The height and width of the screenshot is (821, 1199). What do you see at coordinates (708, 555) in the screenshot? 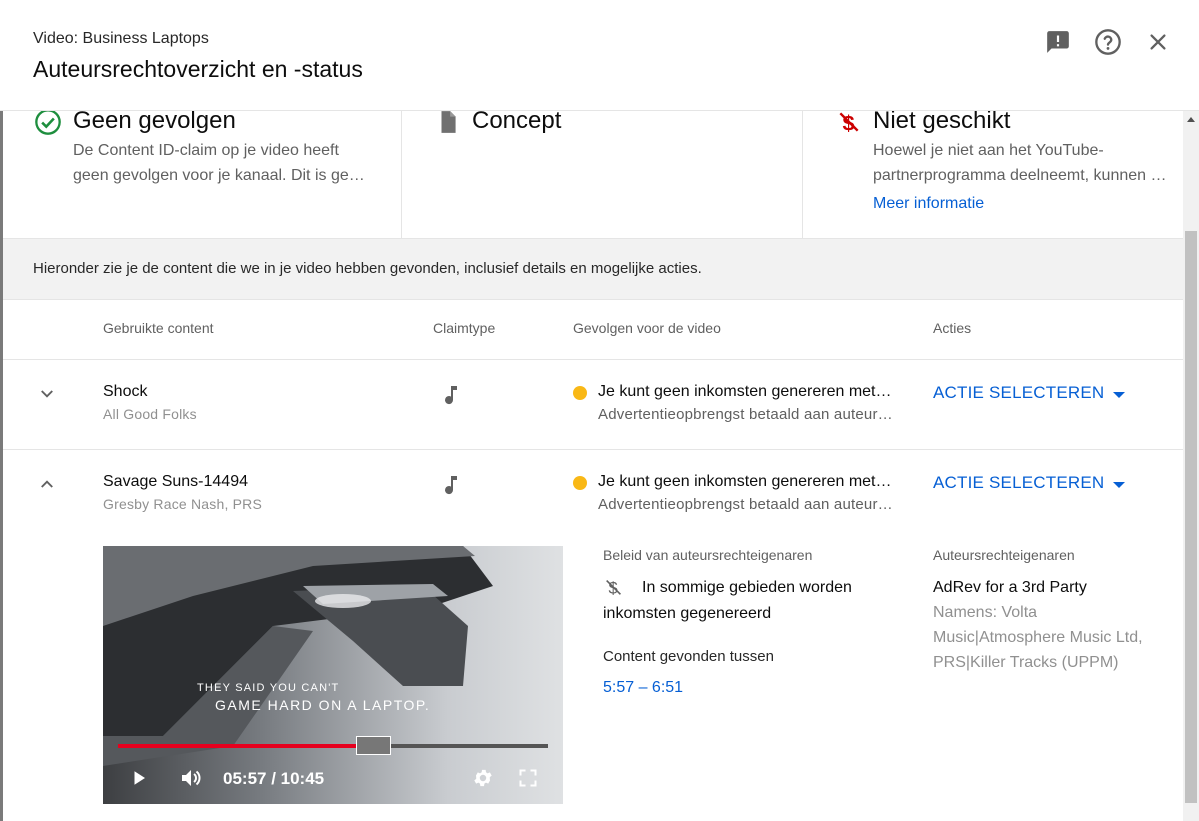
I see `policy-label: Beleid van auteursrechteigenaren` at bounding box center [708, 555].